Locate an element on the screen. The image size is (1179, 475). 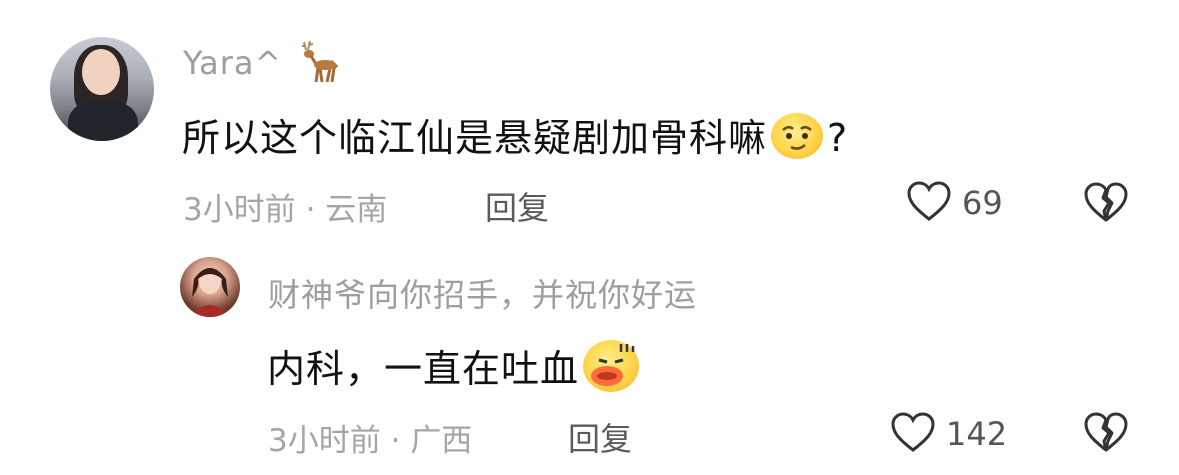
reply-reply-button: 回复 is located at coordinates (600, 437).